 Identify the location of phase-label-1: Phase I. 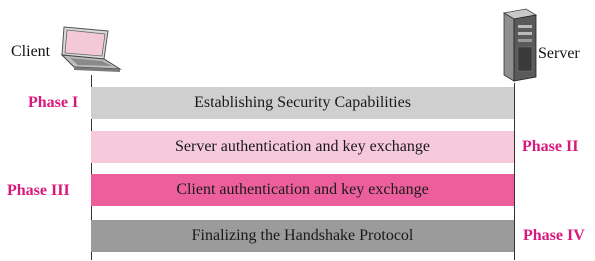
(53, 102).